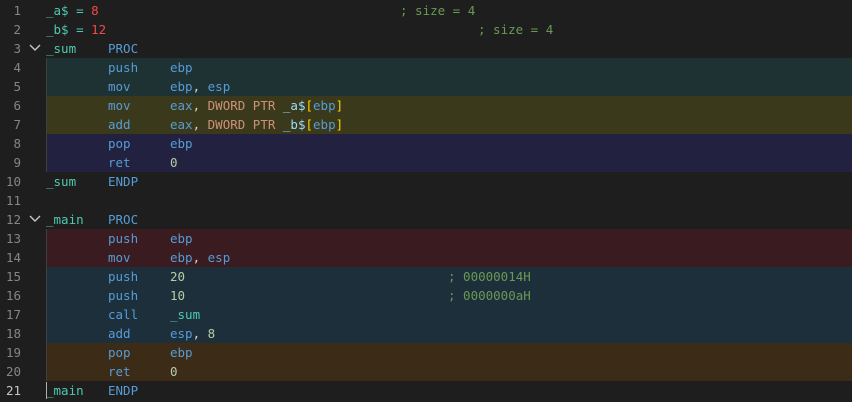 This screenshot has height=402, width=852. I want to click on operand-number: 20, so click(178, 276).